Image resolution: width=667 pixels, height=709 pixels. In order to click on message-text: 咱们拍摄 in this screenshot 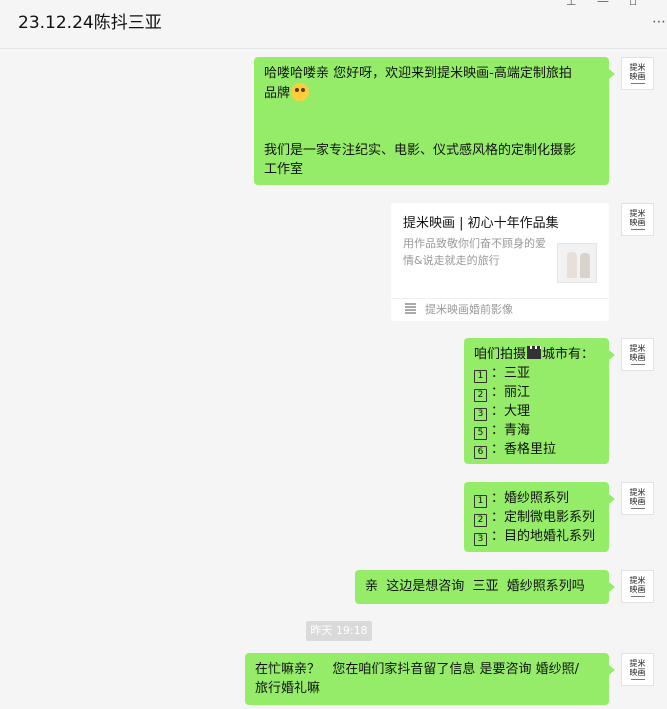, I will do `click(500, 354)`.